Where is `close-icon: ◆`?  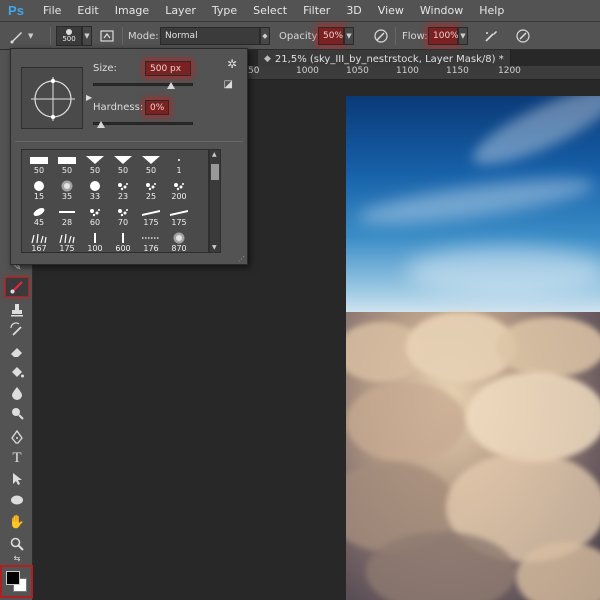 close-icon: ◆ is located at coordinates (267, 59).